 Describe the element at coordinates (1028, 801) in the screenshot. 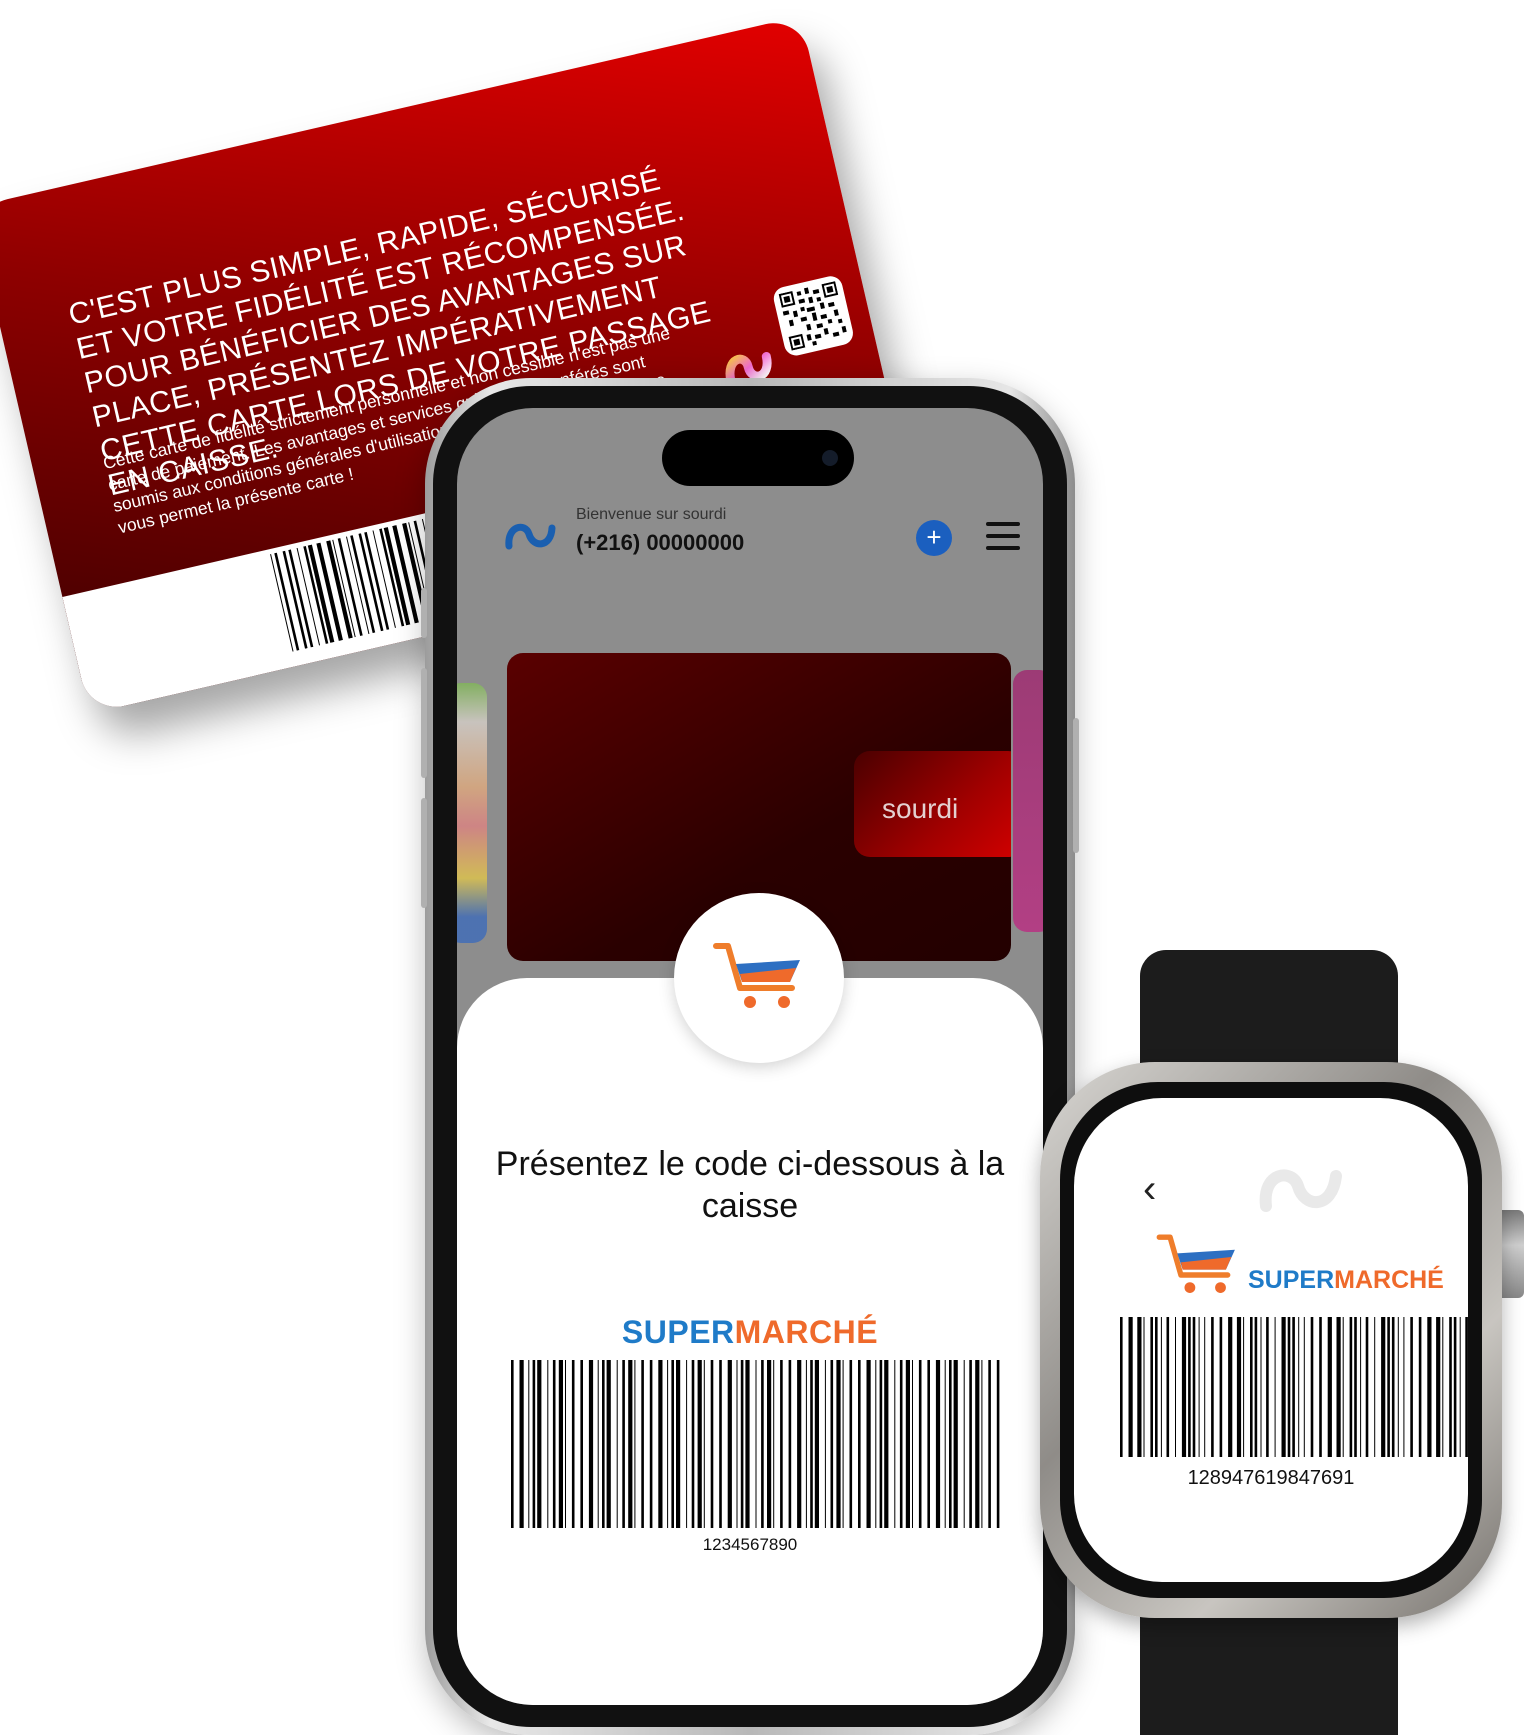

I see `next-card-peek` at that location.